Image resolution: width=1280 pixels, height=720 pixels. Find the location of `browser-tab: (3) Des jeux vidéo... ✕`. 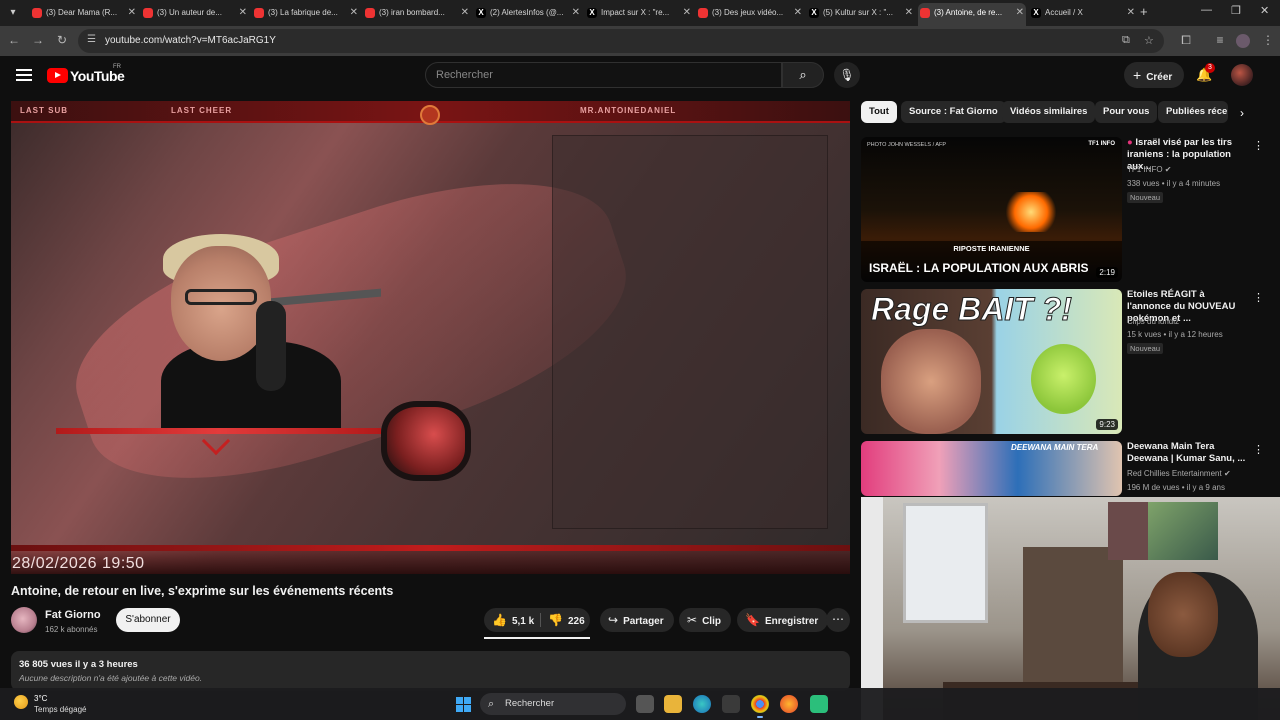

browser-tab: (3) Des jeux vidéo... ✕ is located at coordinates (750, 13).